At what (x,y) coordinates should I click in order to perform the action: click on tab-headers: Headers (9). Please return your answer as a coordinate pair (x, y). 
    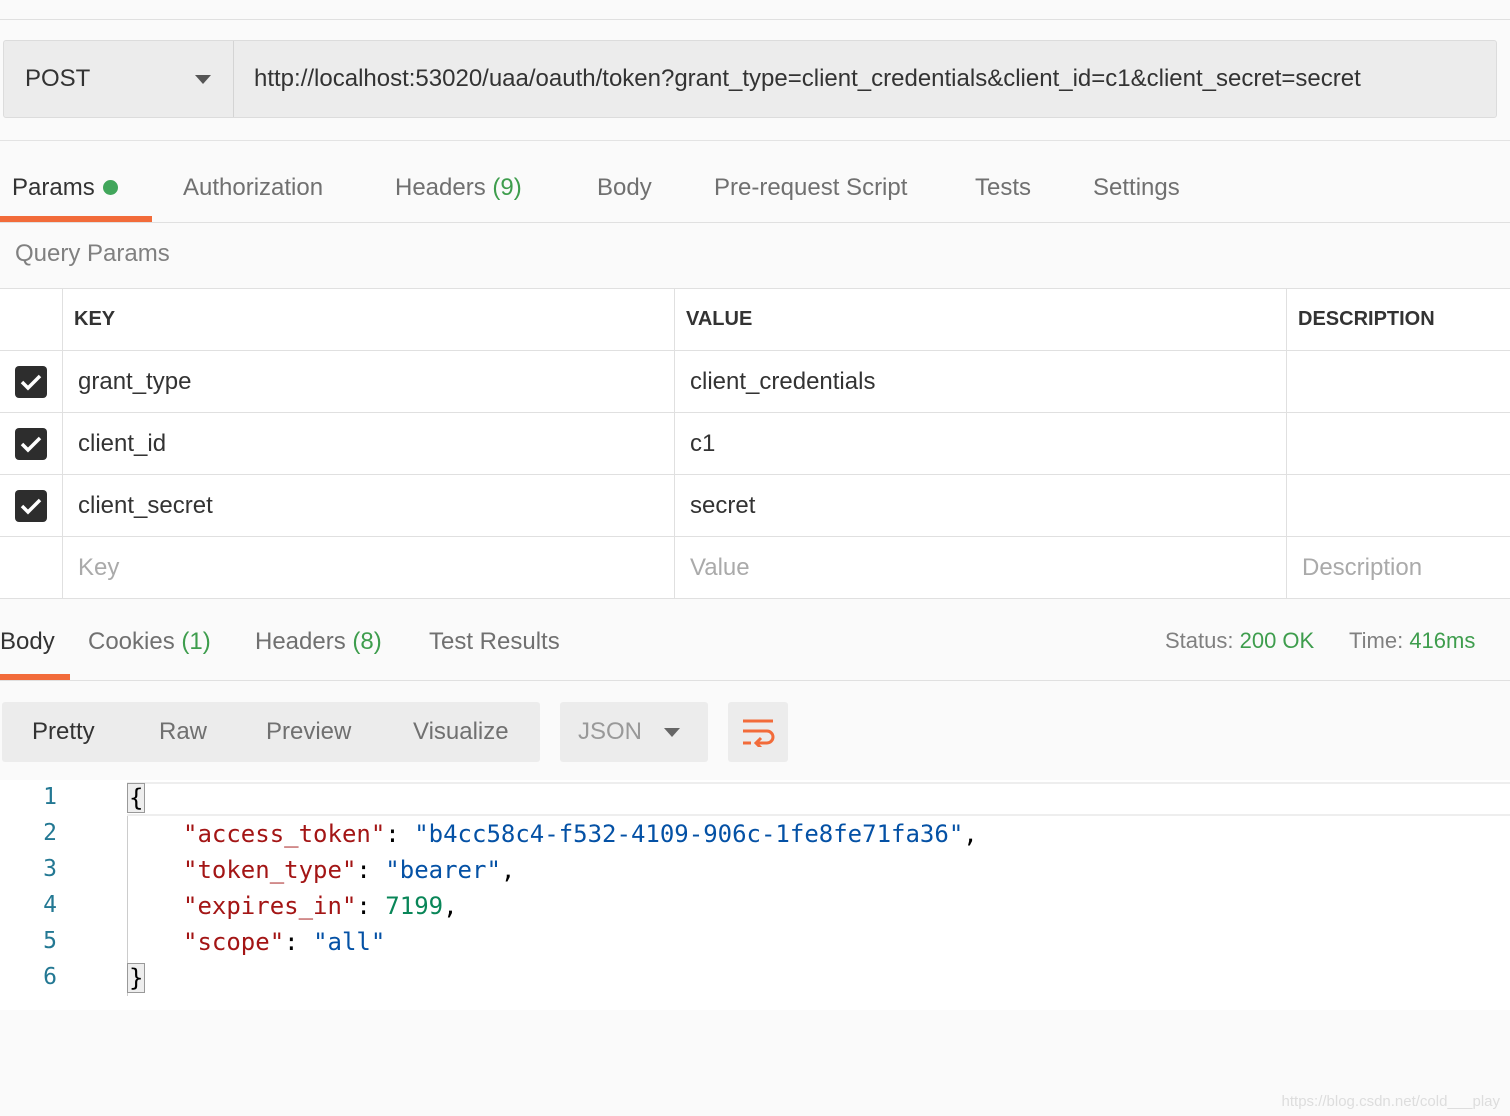
    Looking at the image, I should click on (458, 188).